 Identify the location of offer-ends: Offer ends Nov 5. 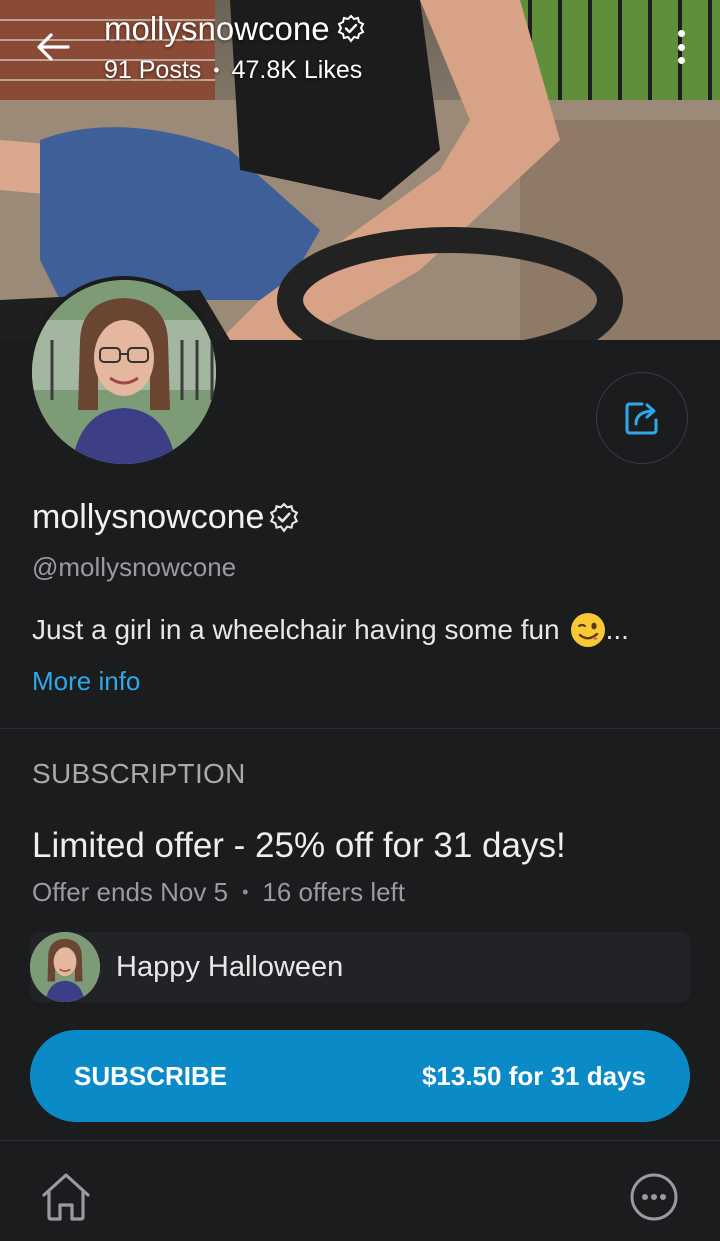
(130, 892).